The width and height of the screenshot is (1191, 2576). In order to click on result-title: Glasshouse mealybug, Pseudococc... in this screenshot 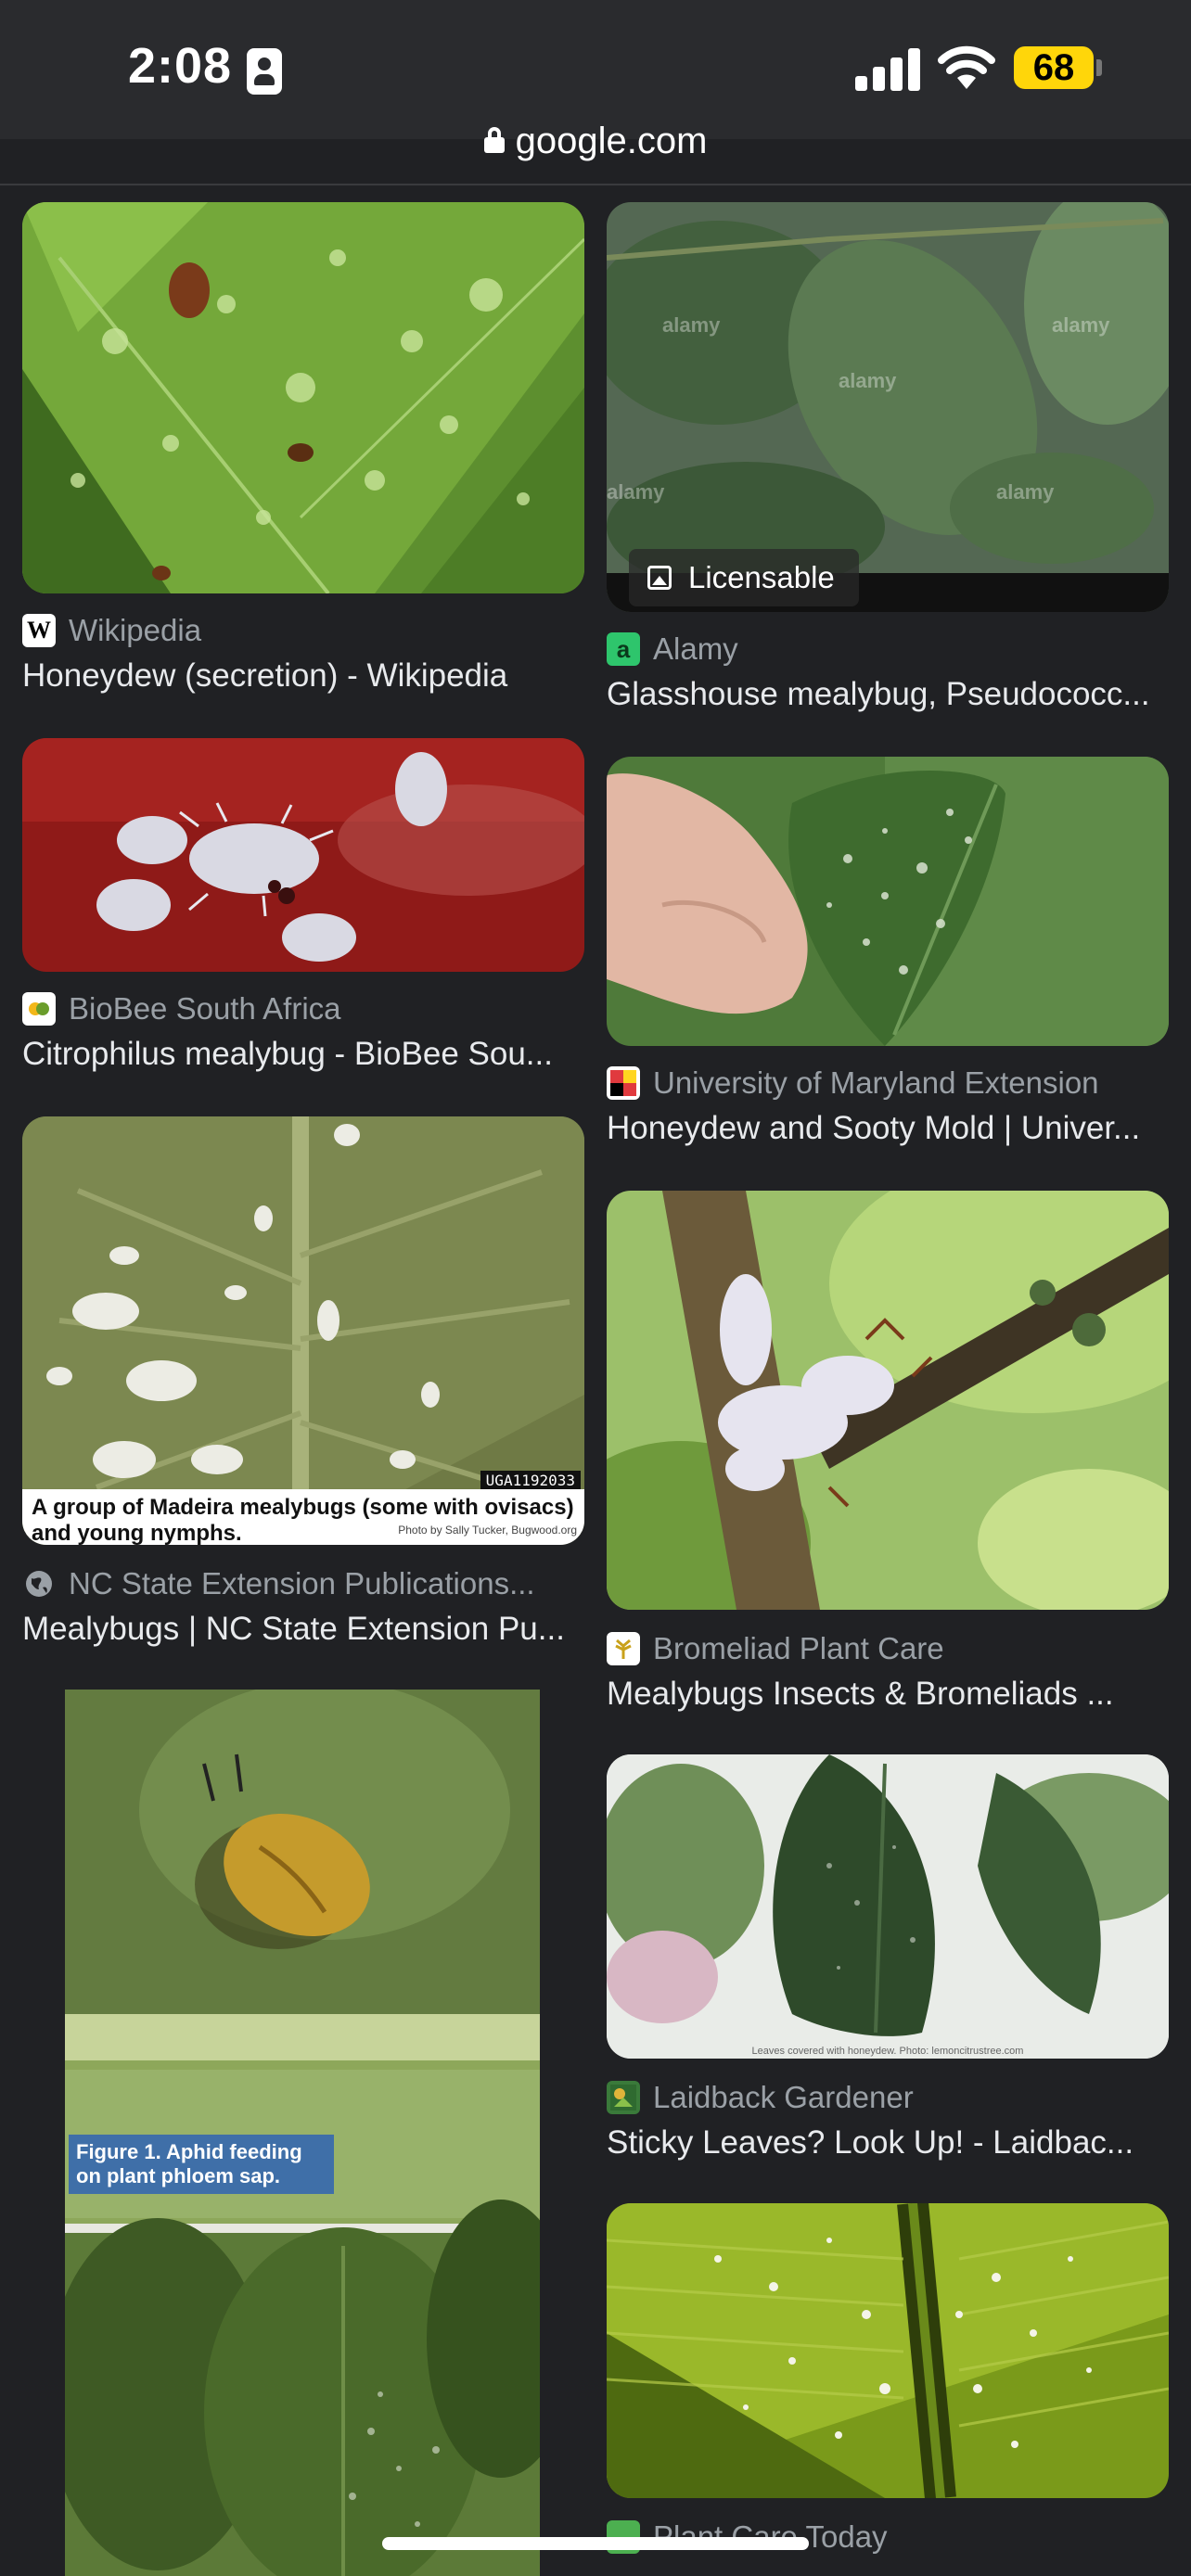, I will do `click(888, 695)`.